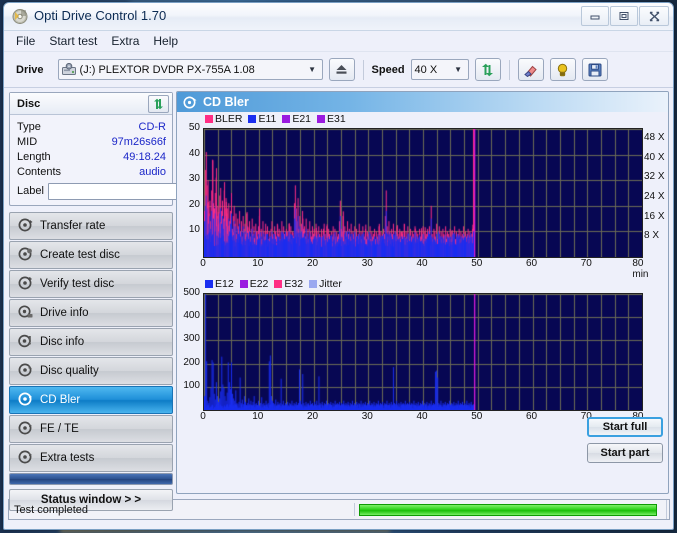  What do you see at coordinates (595, 16) in the screenshot?
I see `minimize-button` at bounding box center [595, 16].